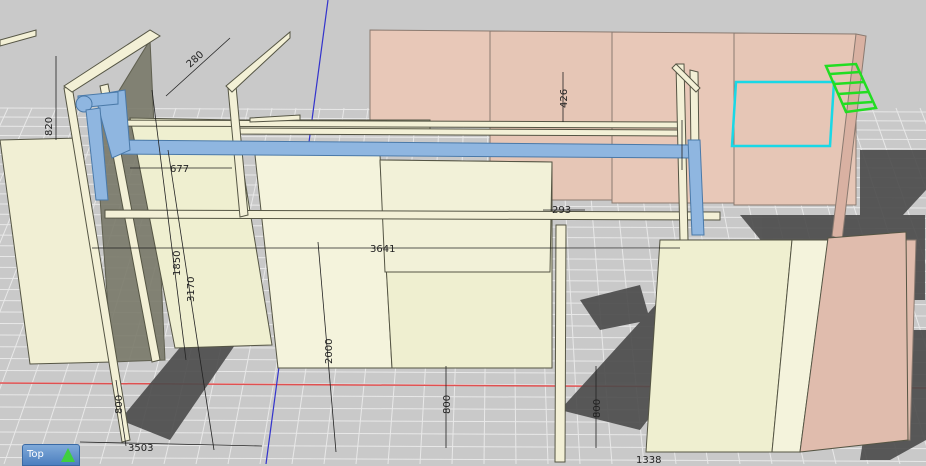 The height and width of the screenshot is (466, 926). Describe the element at coordinates (323, 261) in the screenshot. I see `board-b` at that location.